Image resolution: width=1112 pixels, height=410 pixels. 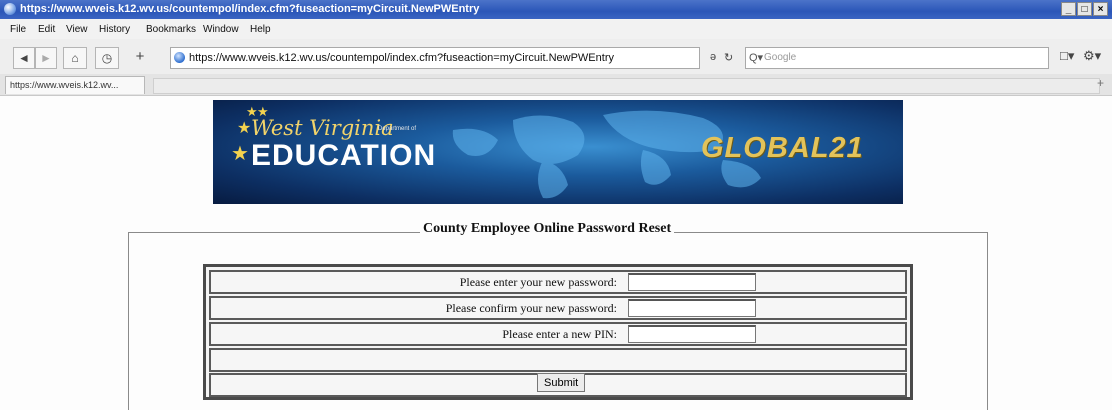 I want to click on pin-label: Please enter a new PIN:, so click(x=559, y=334).